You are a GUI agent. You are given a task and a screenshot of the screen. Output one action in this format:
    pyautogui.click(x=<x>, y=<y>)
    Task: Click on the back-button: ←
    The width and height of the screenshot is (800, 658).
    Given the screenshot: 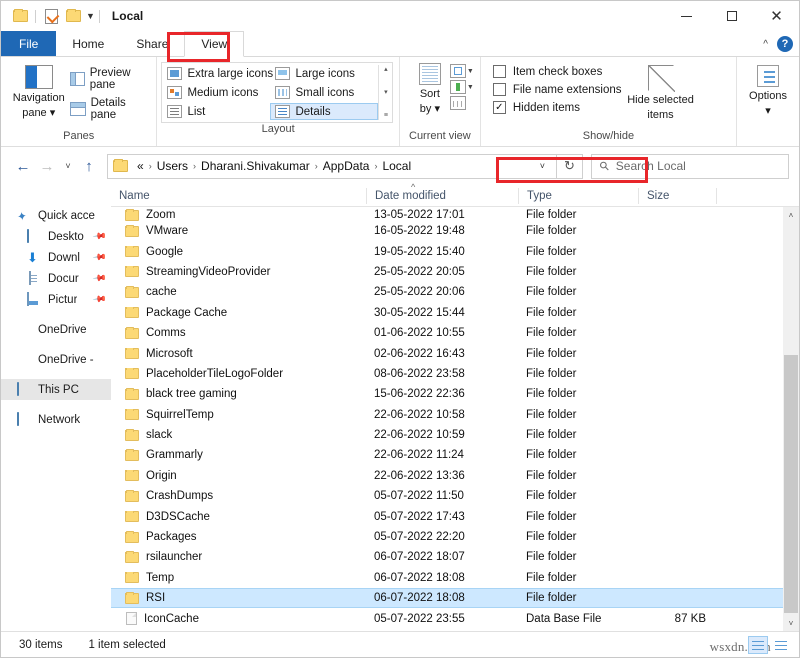 What is the action you would take?
    pyautogui.click(x=23, y=166)
    